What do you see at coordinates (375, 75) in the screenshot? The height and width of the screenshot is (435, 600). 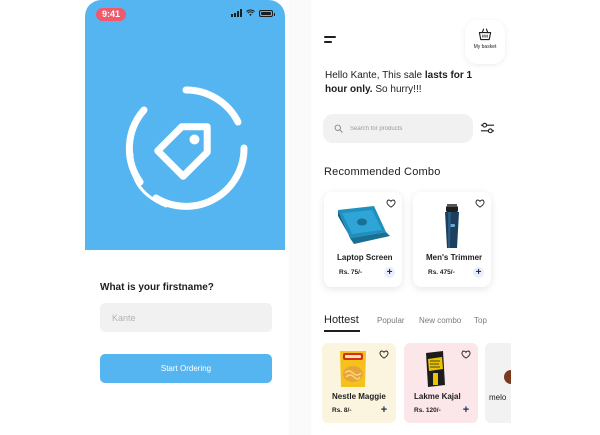 I see `greeting-part1: Hello Kante, This sale` at bounding box center [375, 75].